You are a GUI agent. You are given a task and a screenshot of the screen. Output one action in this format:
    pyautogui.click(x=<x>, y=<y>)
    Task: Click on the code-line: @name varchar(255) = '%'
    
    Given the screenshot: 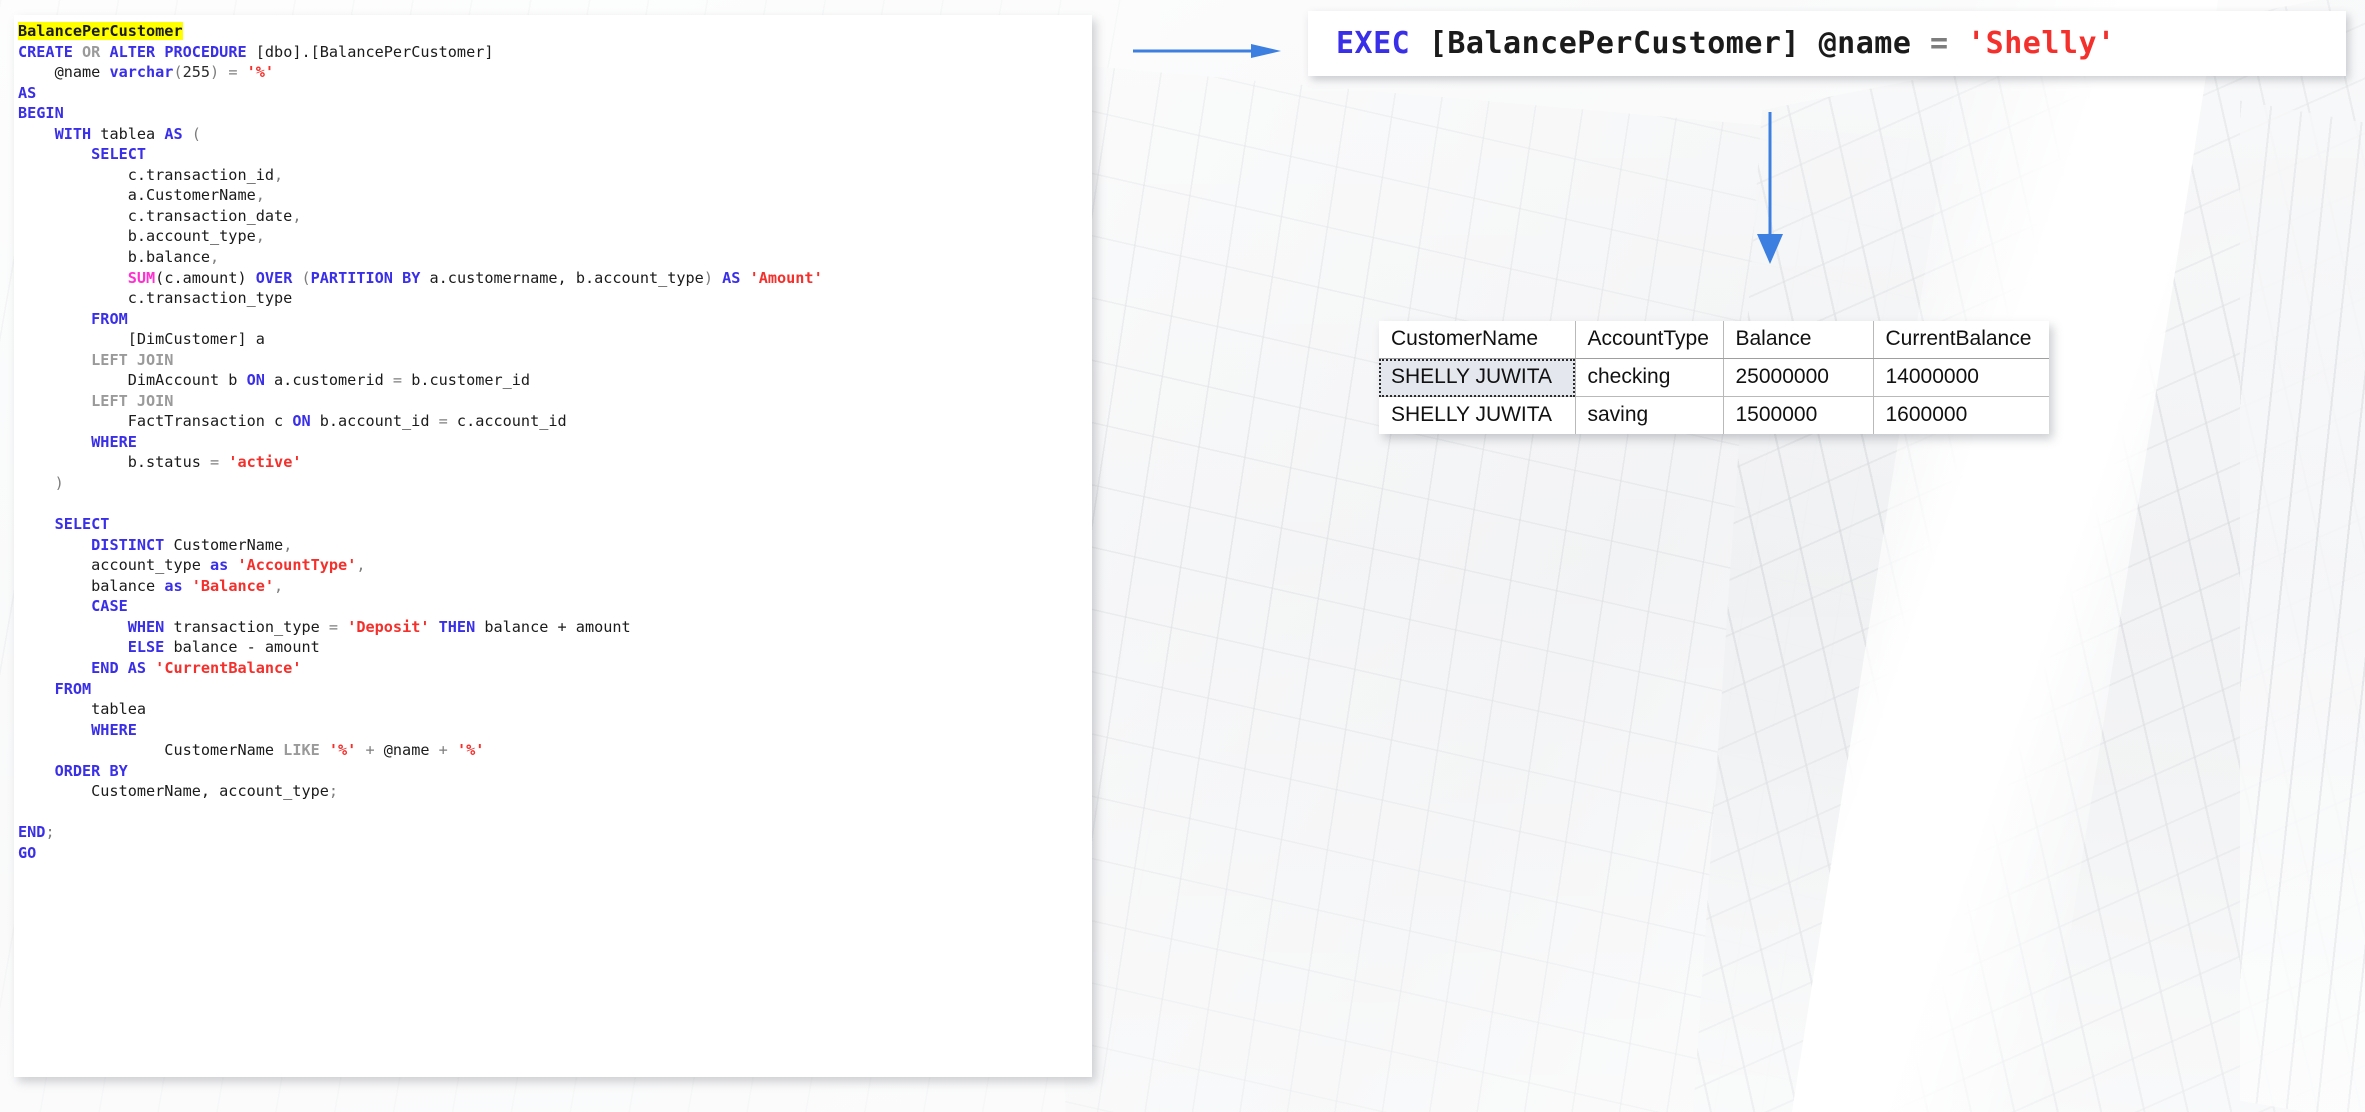 What is the action you would take?
    pyautogui.click(x=146, y=72)
    